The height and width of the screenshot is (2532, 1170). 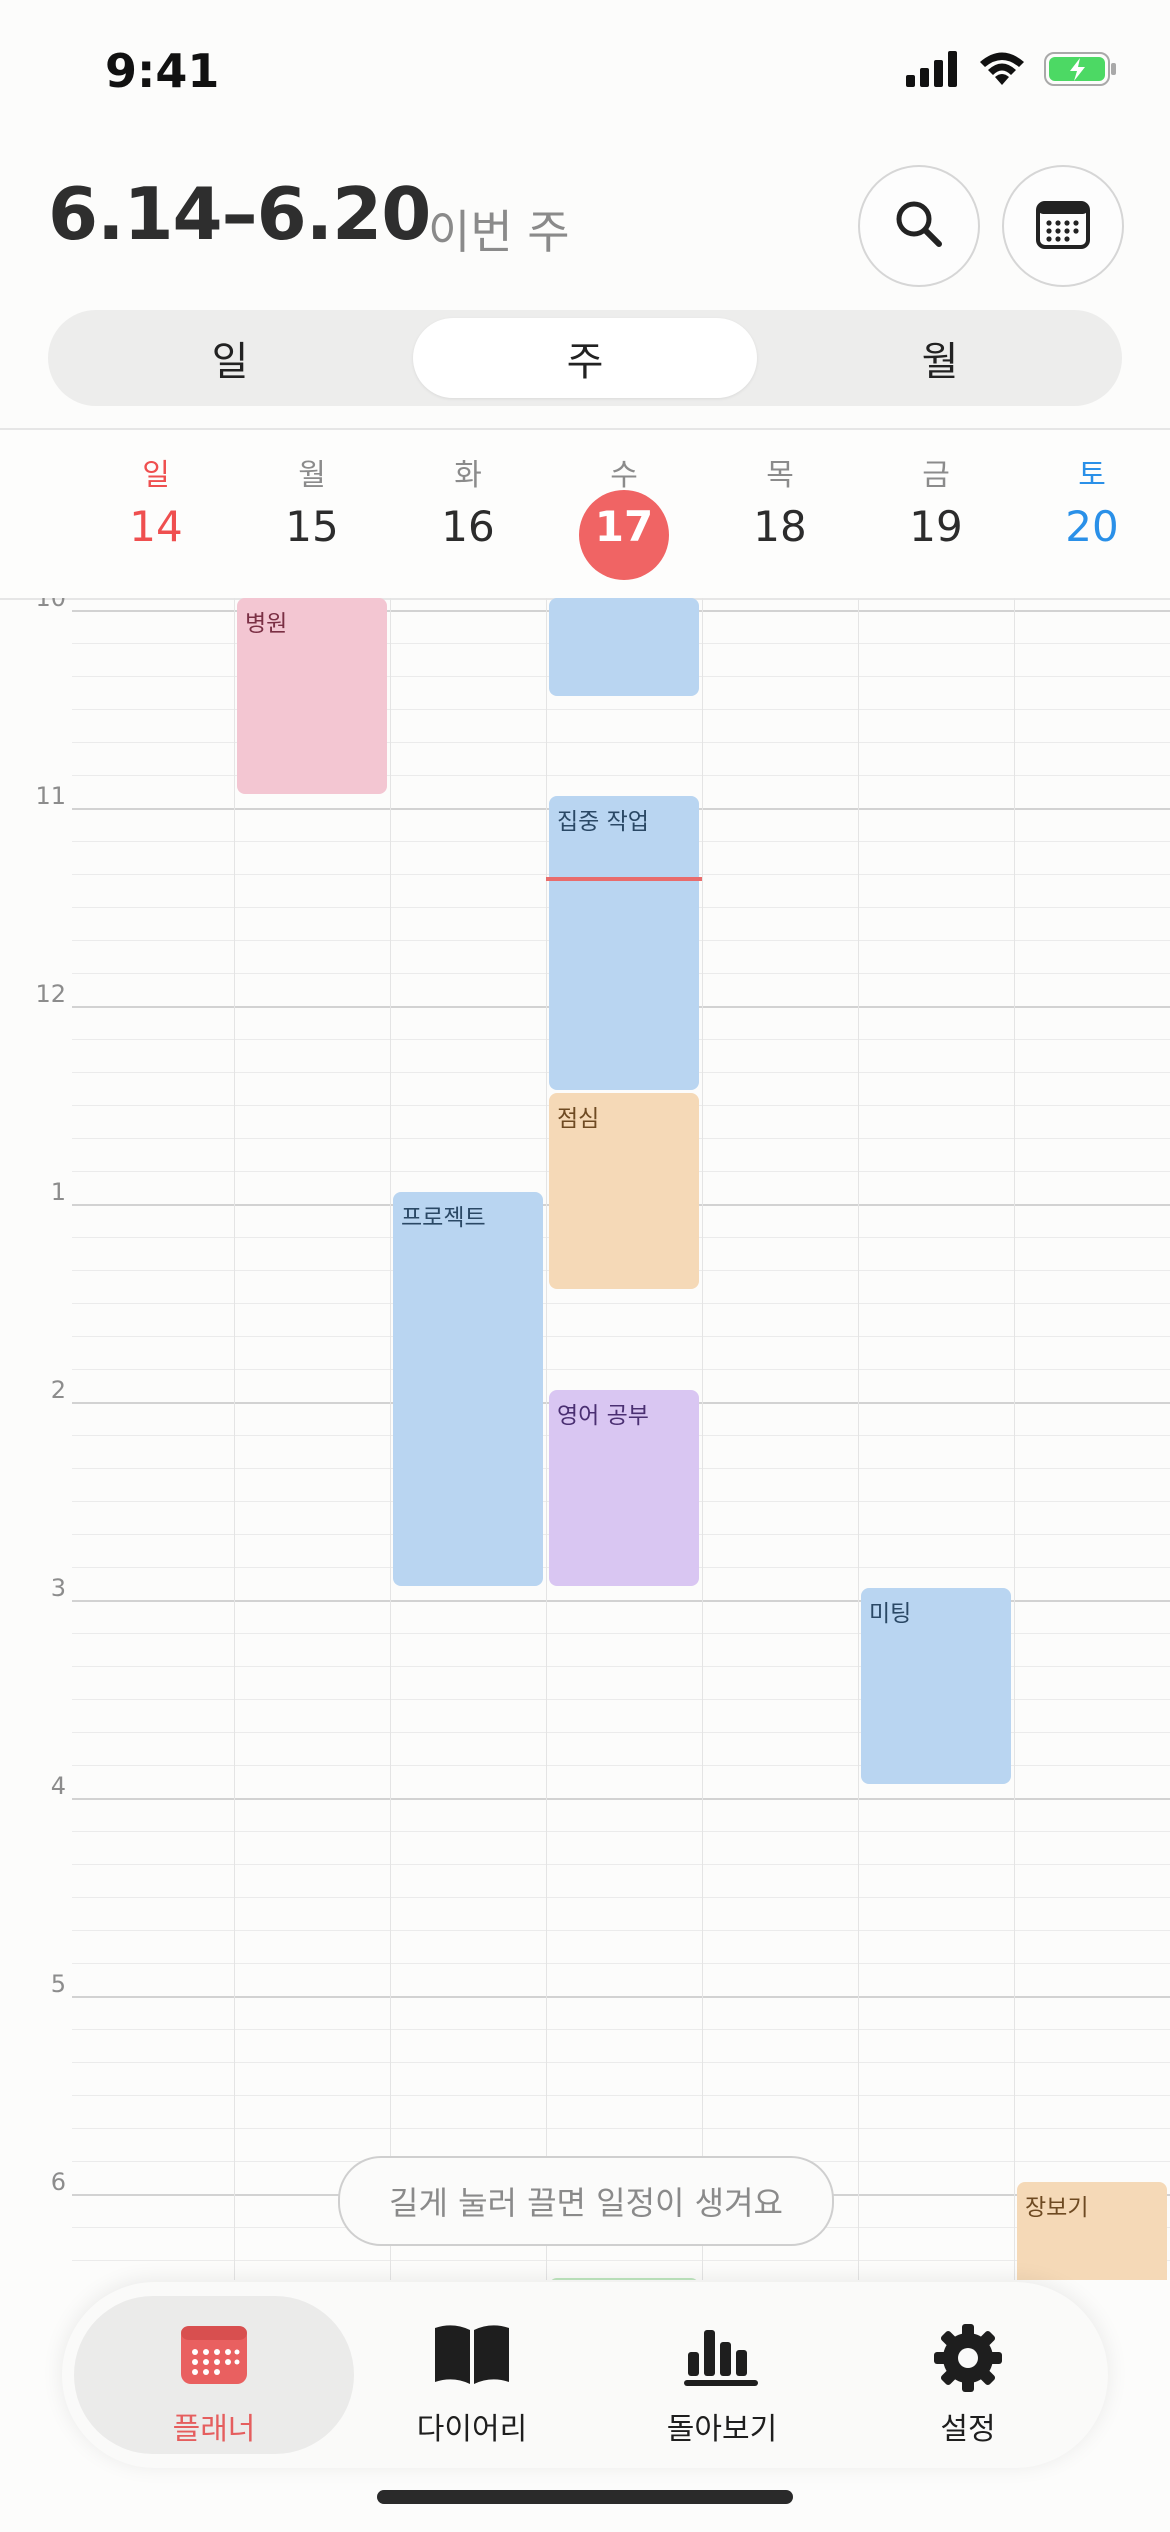 I want to click on day-date: 19, so click(x=936, y=526).